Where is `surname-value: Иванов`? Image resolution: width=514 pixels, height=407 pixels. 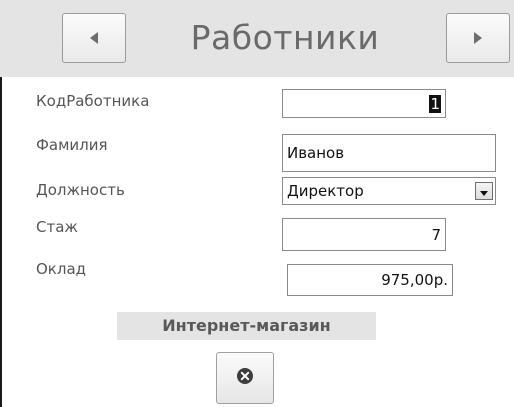
surname-value: Иванов is located at coordinates (316, 153).